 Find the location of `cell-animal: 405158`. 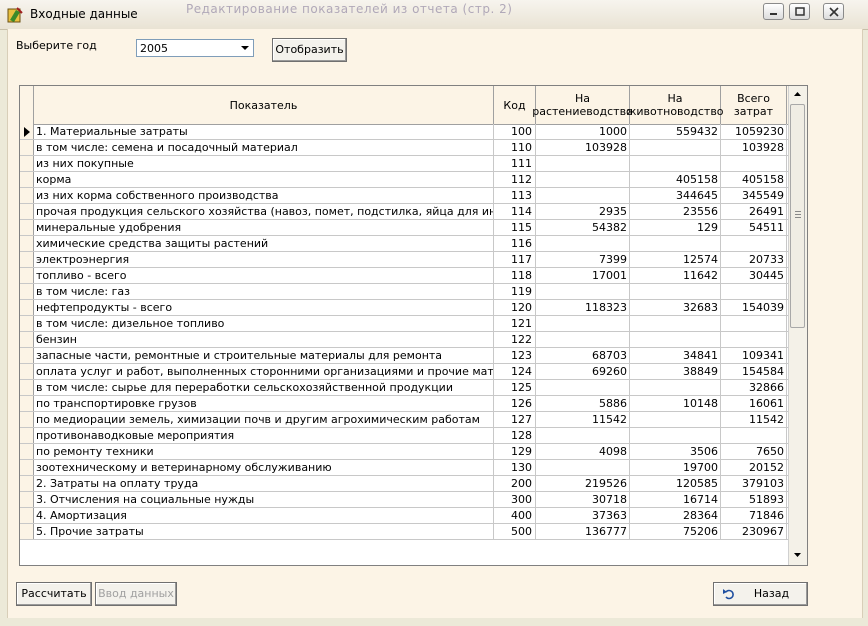

cell-animal: 405158 is located at coordinates (675, 179).